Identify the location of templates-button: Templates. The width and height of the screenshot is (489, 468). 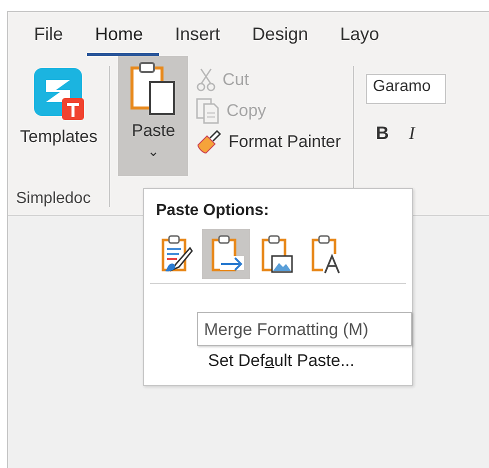
(59, 108).